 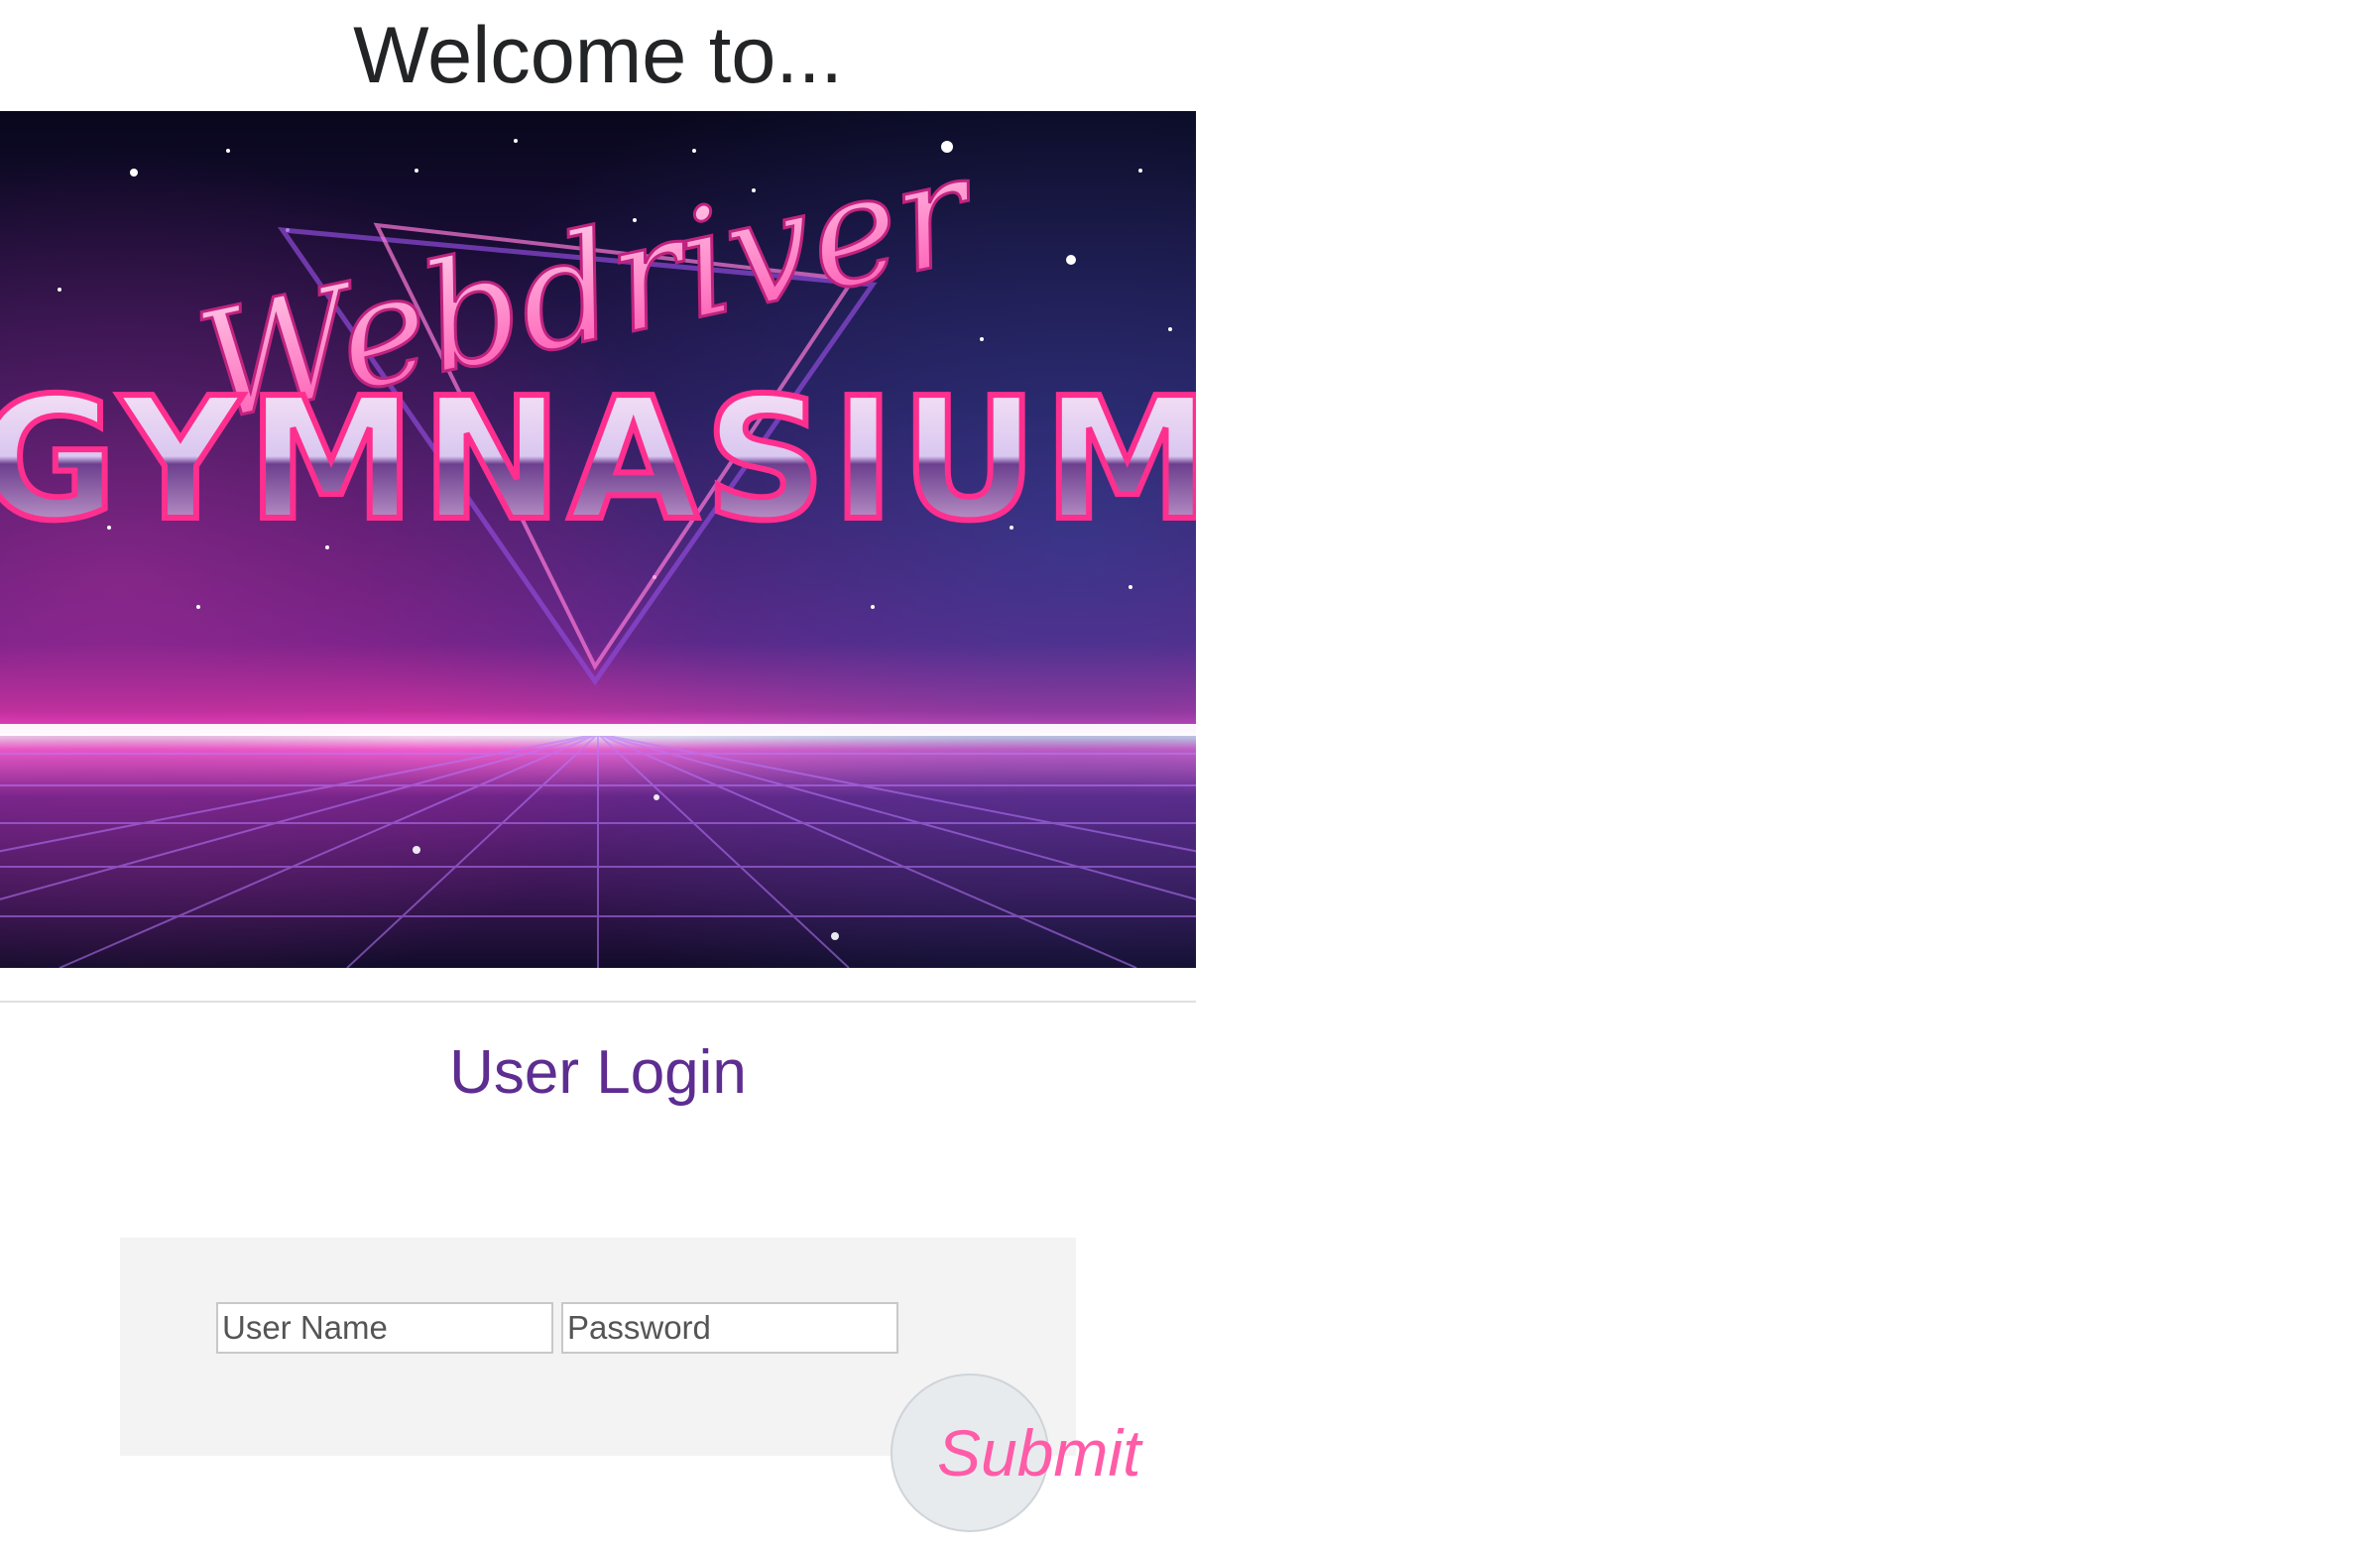 What do you see at coordinates (598, 1002) in the screenshot?
I see `section-divider` at bounding box center [598, 1002].